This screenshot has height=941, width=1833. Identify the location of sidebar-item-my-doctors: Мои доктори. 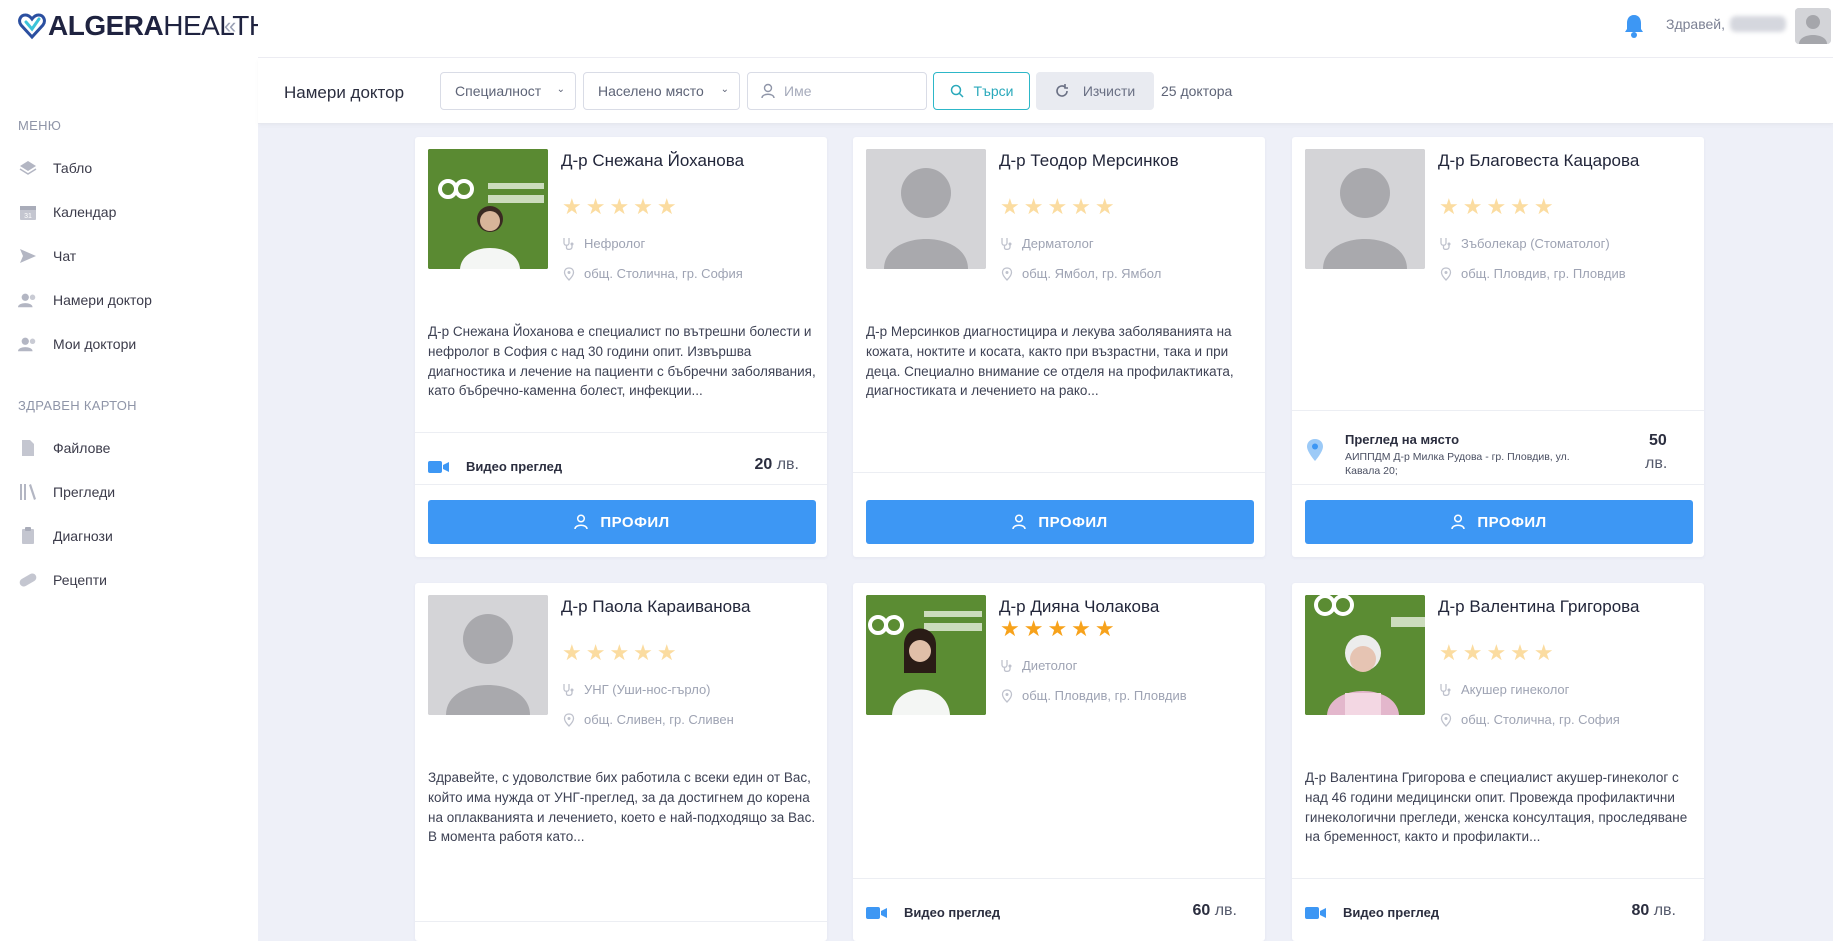
(77, 344).